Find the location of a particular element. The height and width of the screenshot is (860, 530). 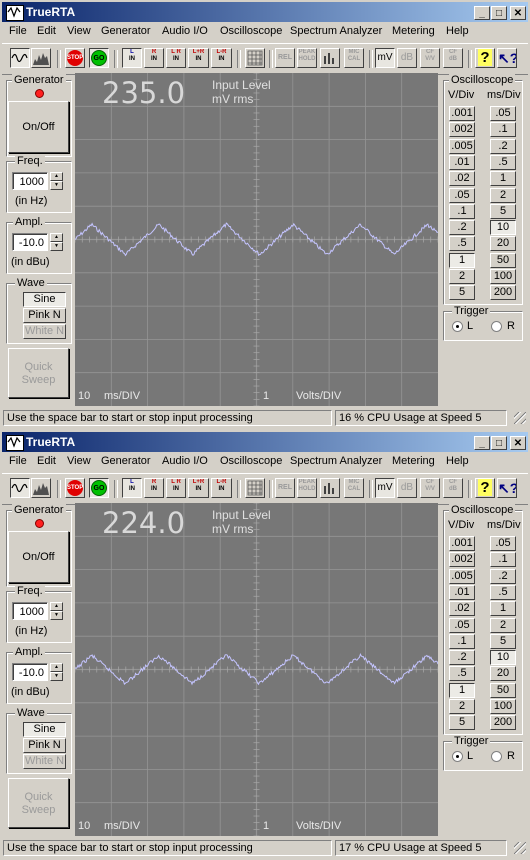

menu-generator: Generator is located at coordinates (126, 461).